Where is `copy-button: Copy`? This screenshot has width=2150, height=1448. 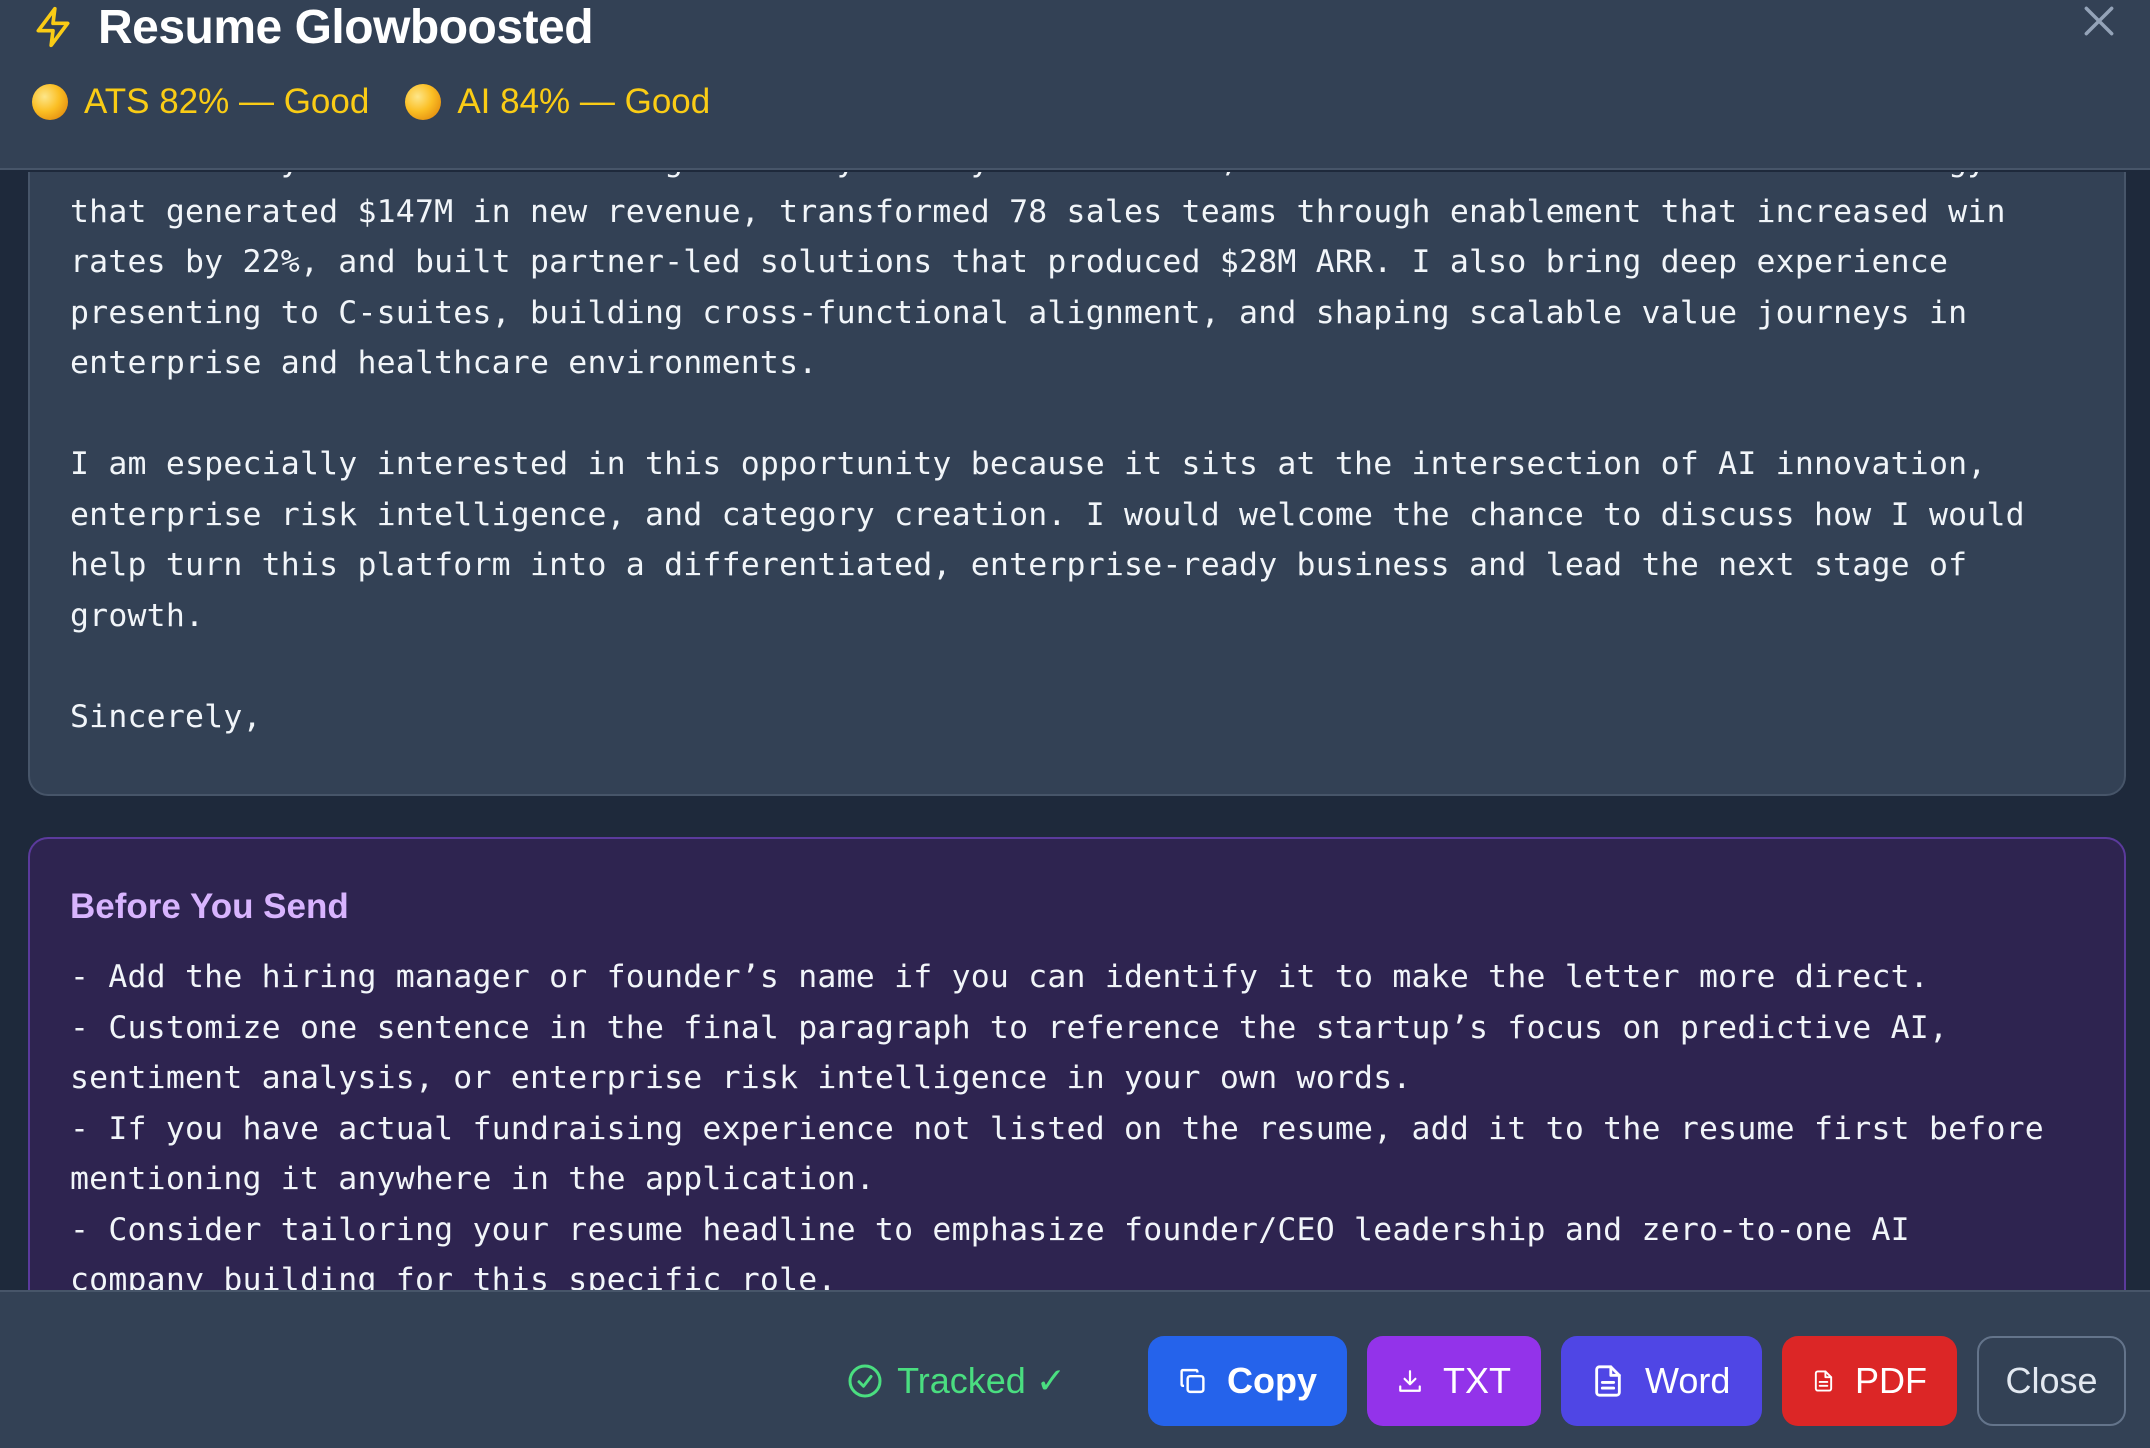
copy-button: Copy is located at coordinates (1247, 1381).